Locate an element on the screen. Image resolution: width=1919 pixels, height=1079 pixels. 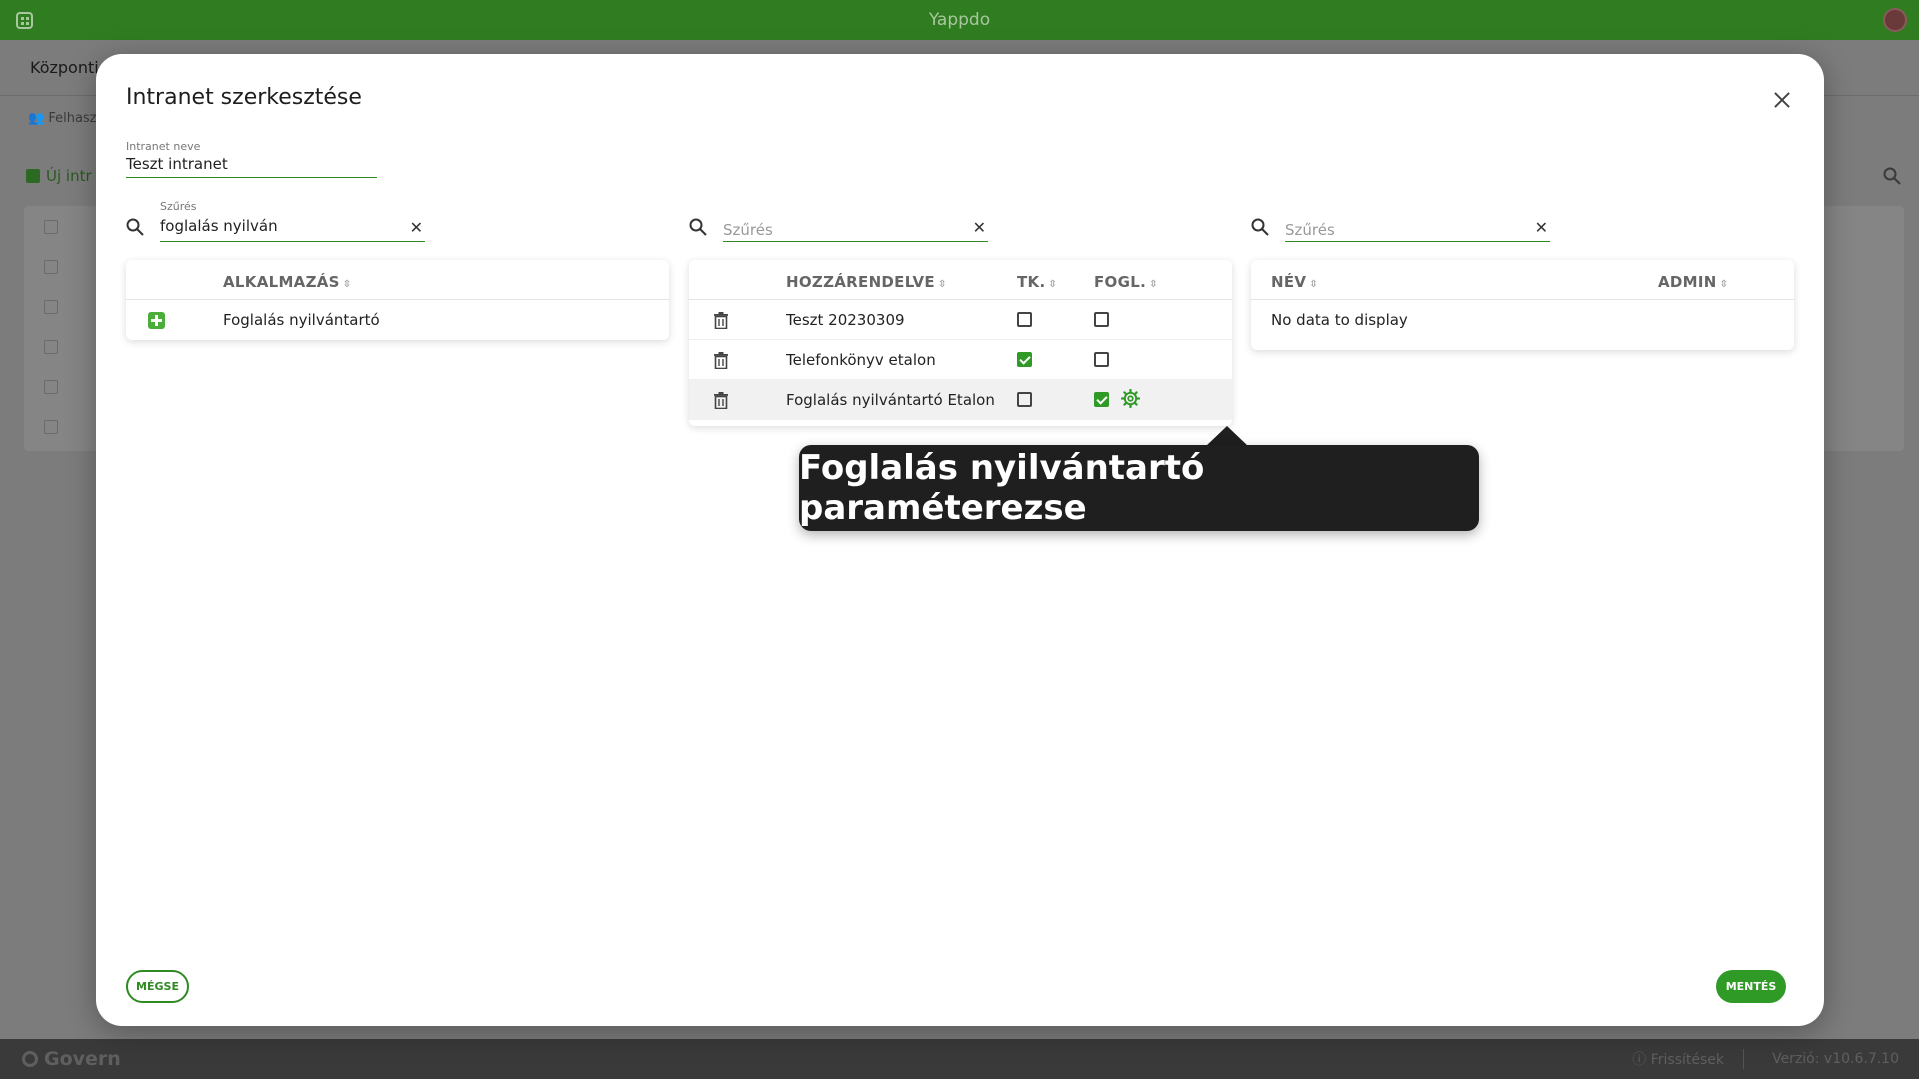
cancel-button: MÉGSE is located at coordinates (157, 986).